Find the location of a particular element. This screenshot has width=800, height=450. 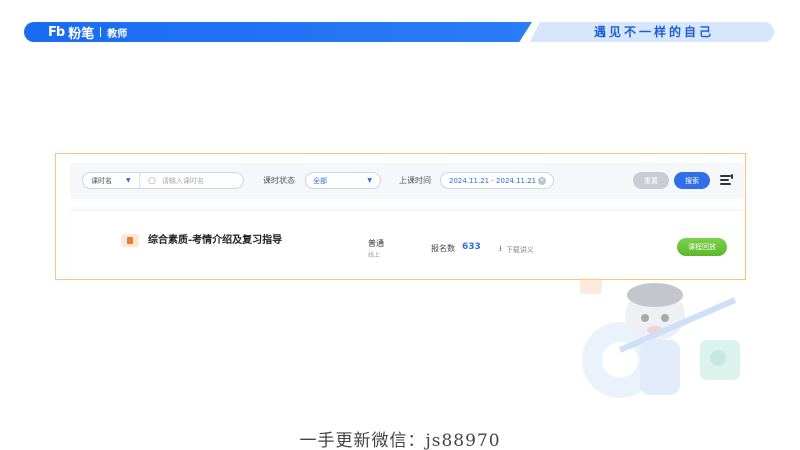

field-select-value: 课时名 is located at coordinates (101, 180).